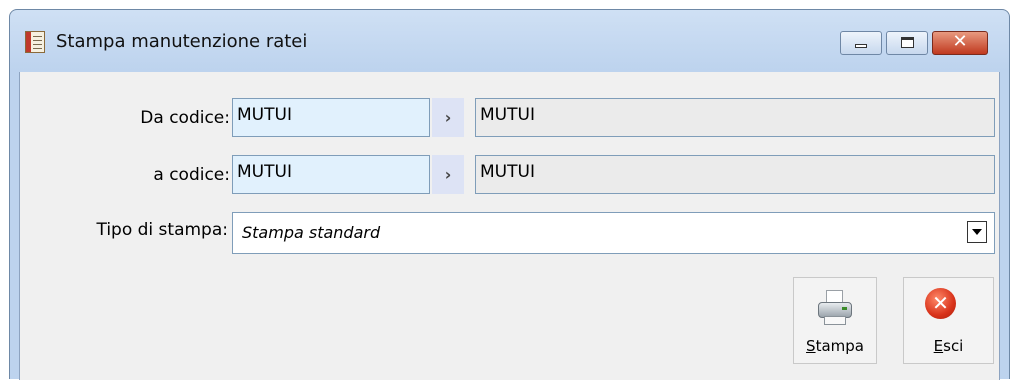 The image size is (1022, 380). What do you see at coordinates (861, 43) in the screenshot?
I see `minimize-button` at bounding box center [861, 43].